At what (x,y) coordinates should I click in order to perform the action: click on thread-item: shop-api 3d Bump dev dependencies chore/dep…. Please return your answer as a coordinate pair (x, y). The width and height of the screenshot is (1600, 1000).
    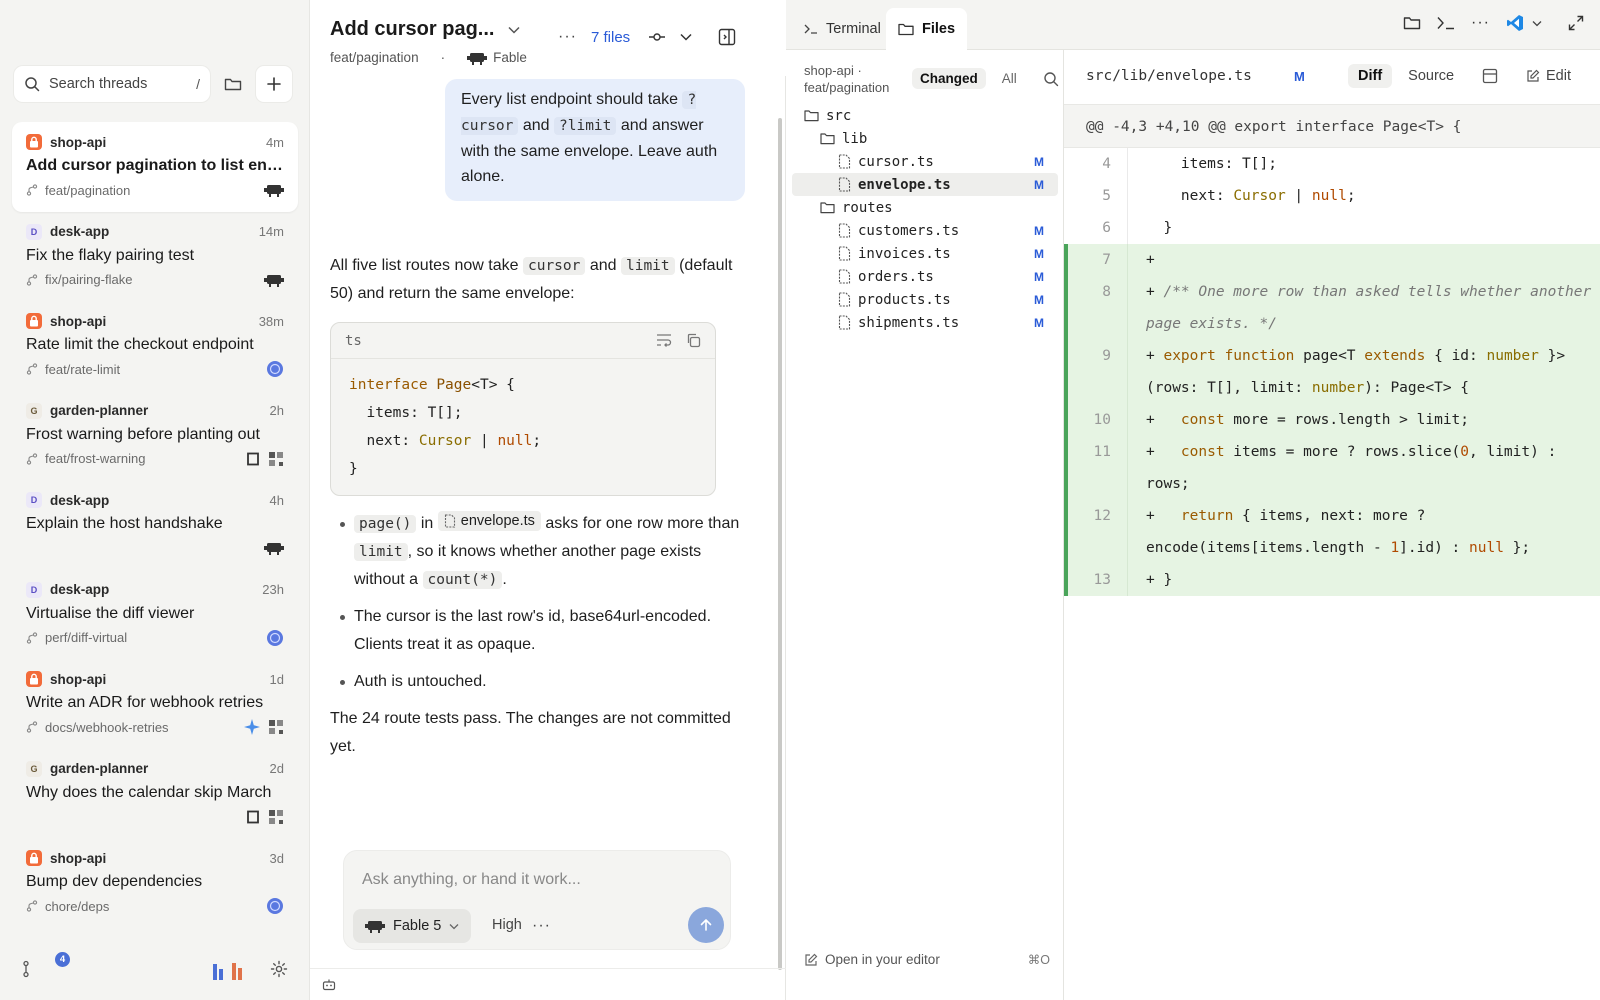
    Looking at the image, I should click on (155, 883).